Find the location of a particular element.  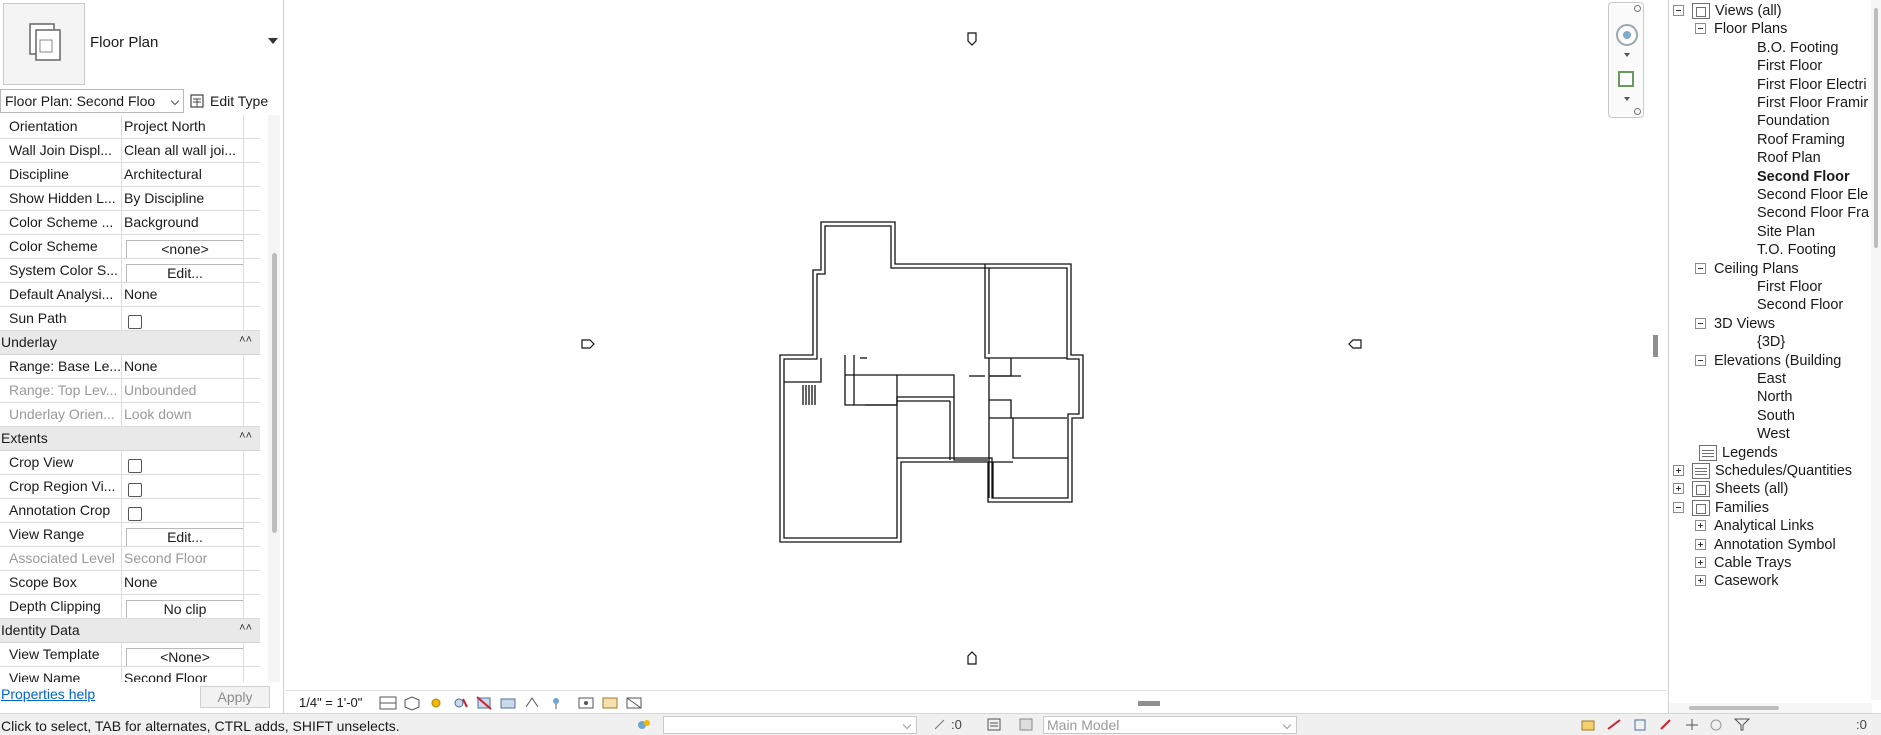

property-value-cell: Second Floor is located at coordinates (183, 558).